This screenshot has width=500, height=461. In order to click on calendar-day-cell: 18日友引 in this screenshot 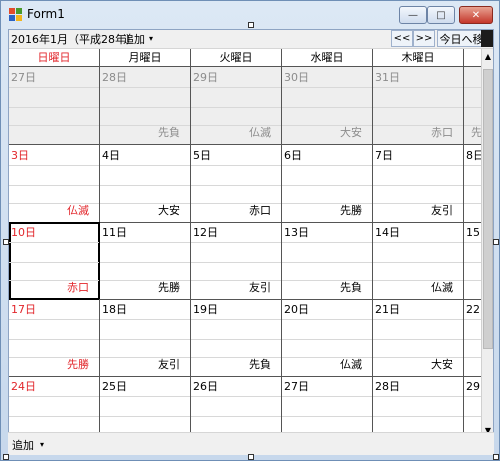, I will do `click(145, 338)`.